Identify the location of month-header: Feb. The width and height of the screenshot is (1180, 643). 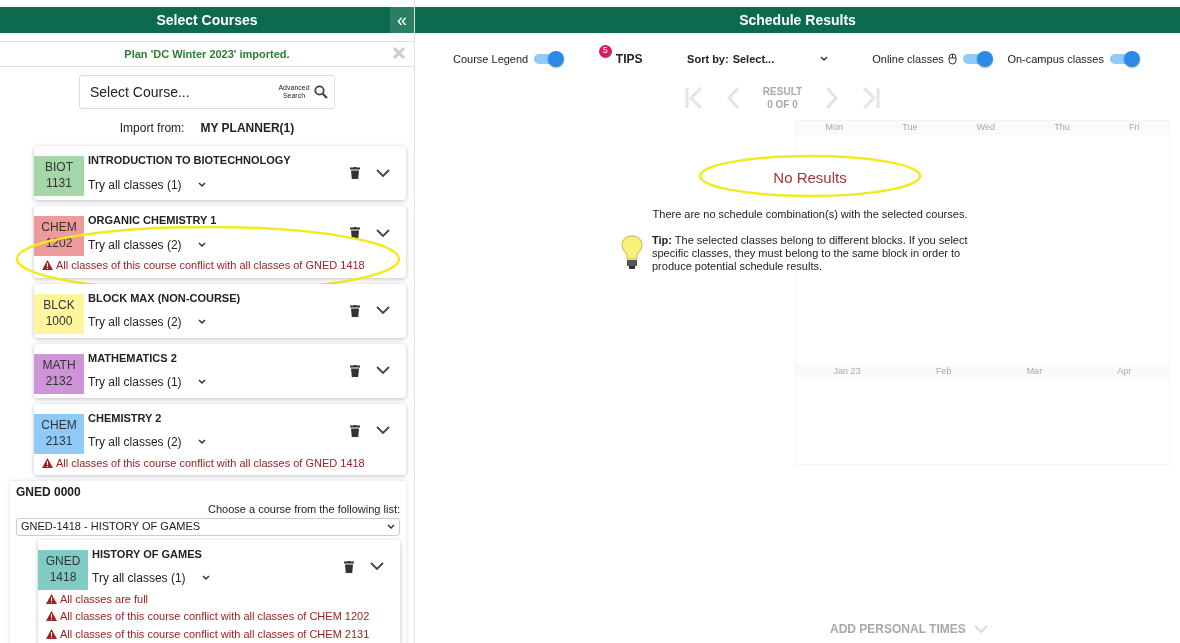
(943, 371).